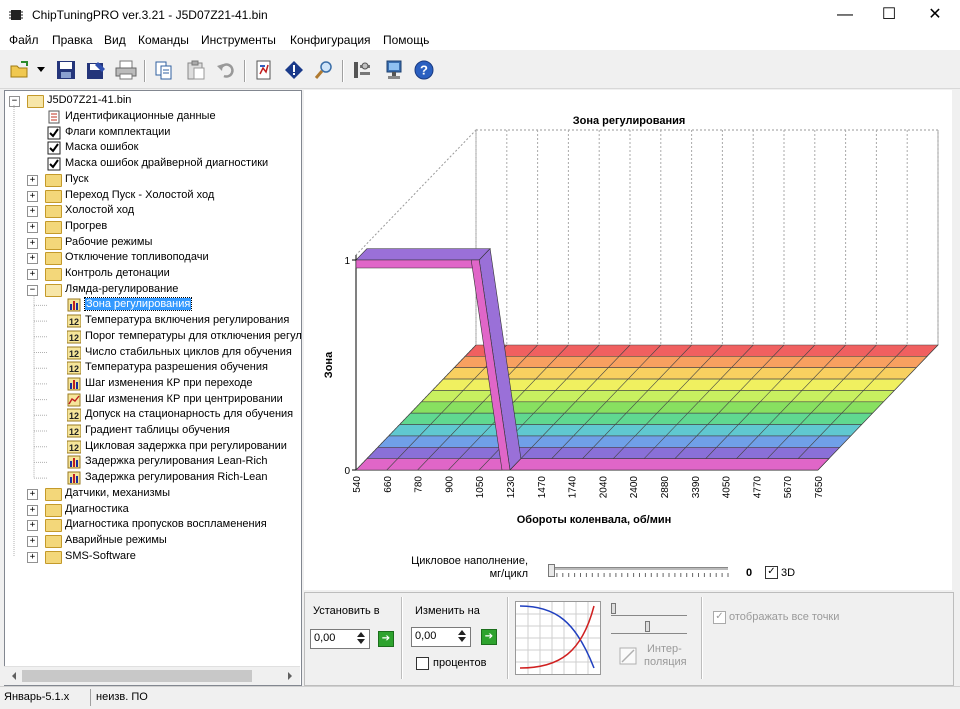 The width and height of the screenshot is (960, 709). Describe the element at coordinates (140, 194) in the screenshot. I see `tree-item-label: Переход Пуск - Холостой ход` at that location.